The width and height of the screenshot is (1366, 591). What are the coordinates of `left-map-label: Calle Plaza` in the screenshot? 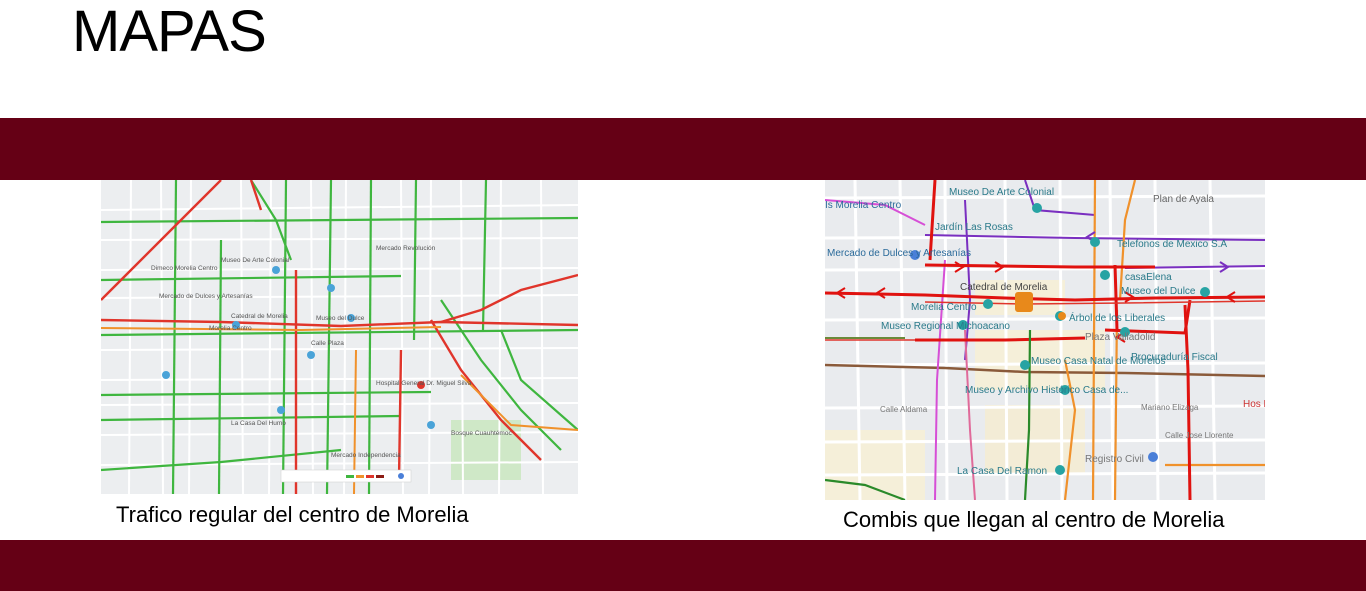 It's located at (327, 343).